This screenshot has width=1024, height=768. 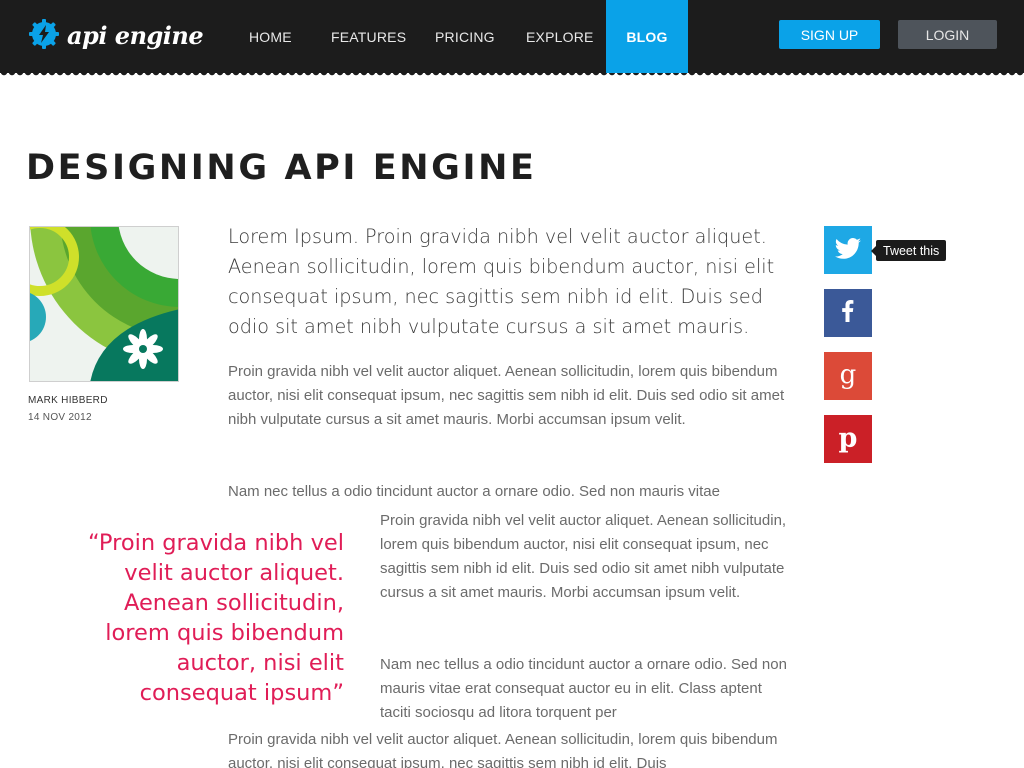 I want to click on logo: api engine, so click(x=116, y=36).